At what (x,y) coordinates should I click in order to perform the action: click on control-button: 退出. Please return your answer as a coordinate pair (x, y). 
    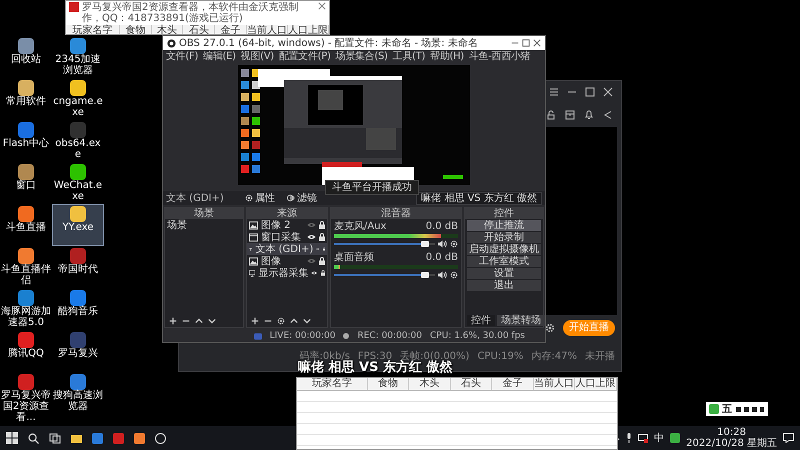
    Looking at the image, I should click on (504, 285).